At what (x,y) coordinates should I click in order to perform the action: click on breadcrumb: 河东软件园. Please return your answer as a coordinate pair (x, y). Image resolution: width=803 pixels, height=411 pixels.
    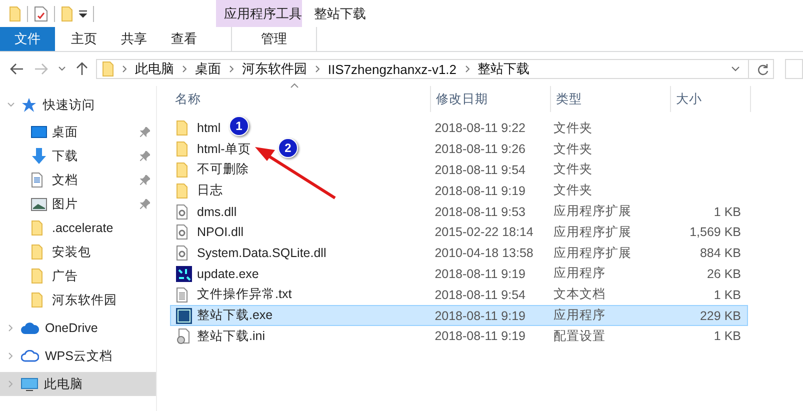
    Looking at the image, I should click on (274, 69).